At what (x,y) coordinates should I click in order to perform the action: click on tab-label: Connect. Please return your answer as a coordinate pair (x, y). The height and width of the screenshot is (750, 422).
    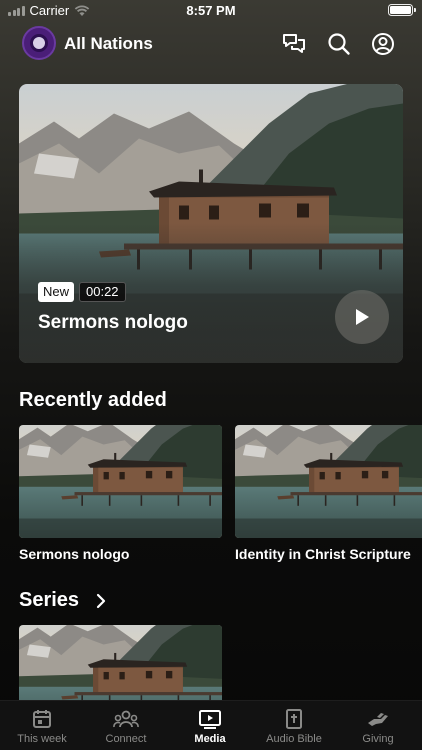
    Looking at the image, I should click on (126, 739).